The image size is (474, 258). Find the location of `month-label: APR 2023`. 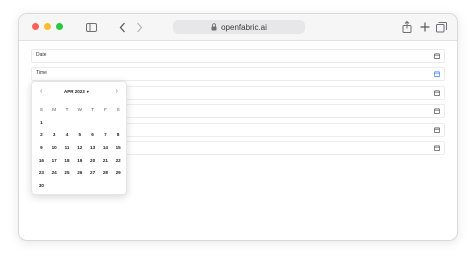

month-label: APR 2023 is located at coordinates (74, 91).